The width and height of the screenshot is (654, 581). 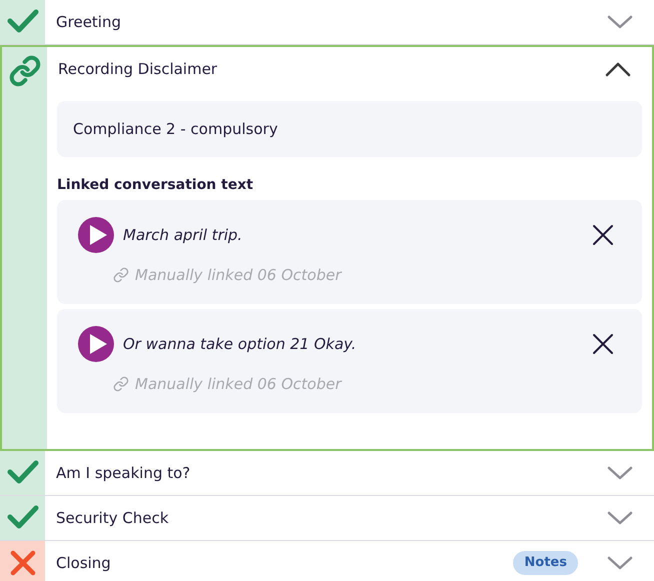 What do you see at coordinates (331, 22) in the screenshot?
I see `section-title: Greeting` at bounding box center [331, 22].